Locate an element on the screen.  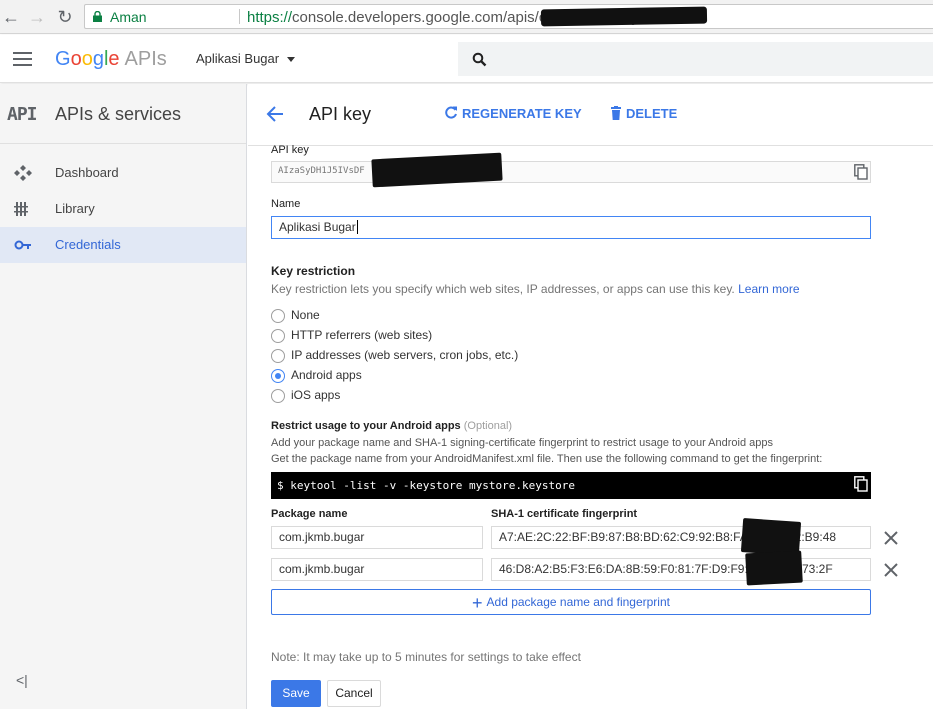
console-header: Google APIs Aplikasi Bugar is located at coordinates (466, 59).